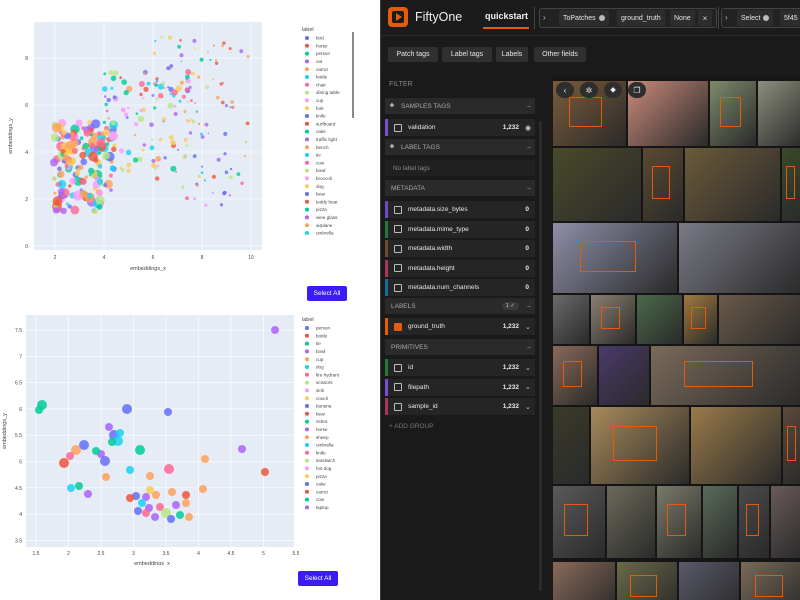  Describe the element at coordinates (460, 248) in the screenshot. I see `field-metadata-width: metadata.width 0` at that location.